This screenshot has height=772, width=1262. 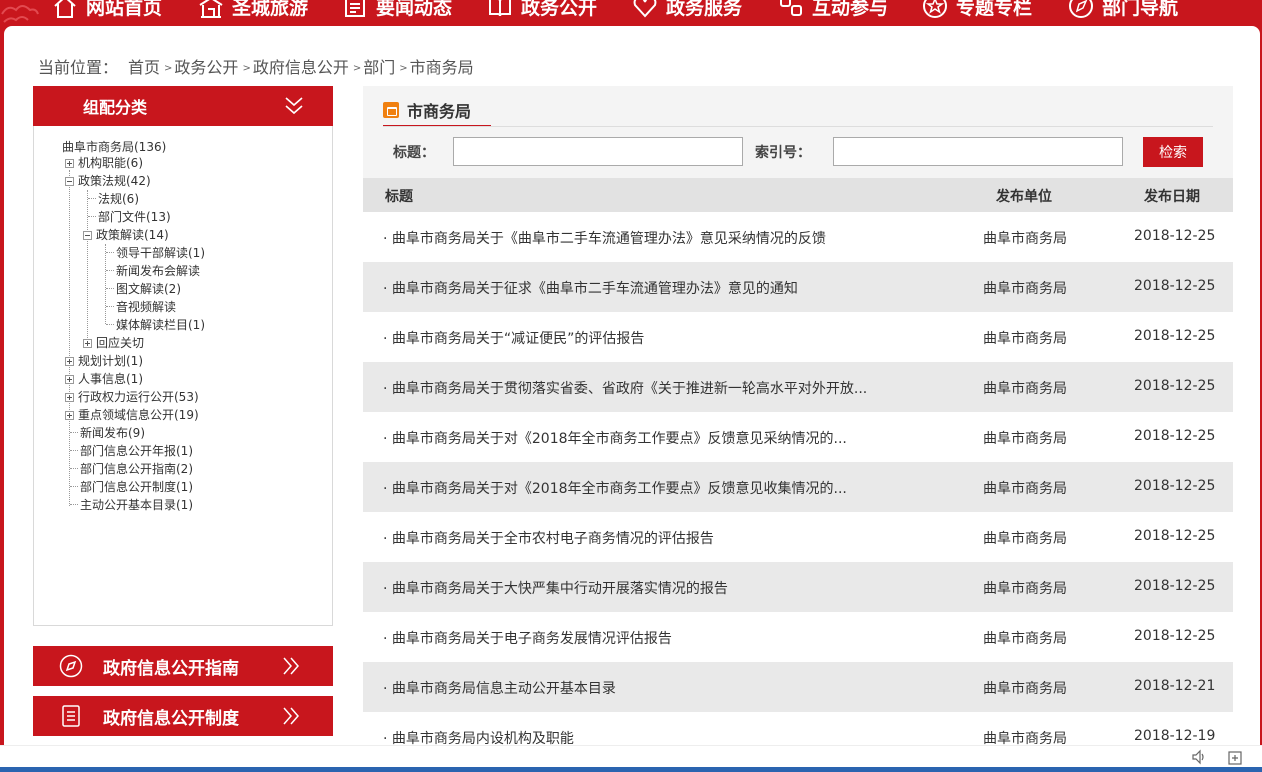 I want to click on tree-node-graphic-interpretation: 图文解读(2), so click(x=148, y=289).